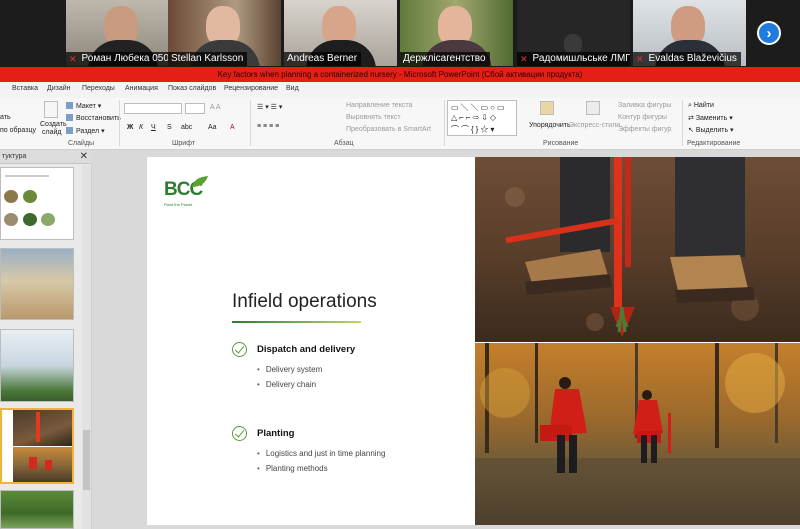 The width and height of the screenshot is (800, 529). What do you see at coordinates (184, 143) in the screenshot?
I see `group-font-label: Шрифт` at bounding box center [184, 143].